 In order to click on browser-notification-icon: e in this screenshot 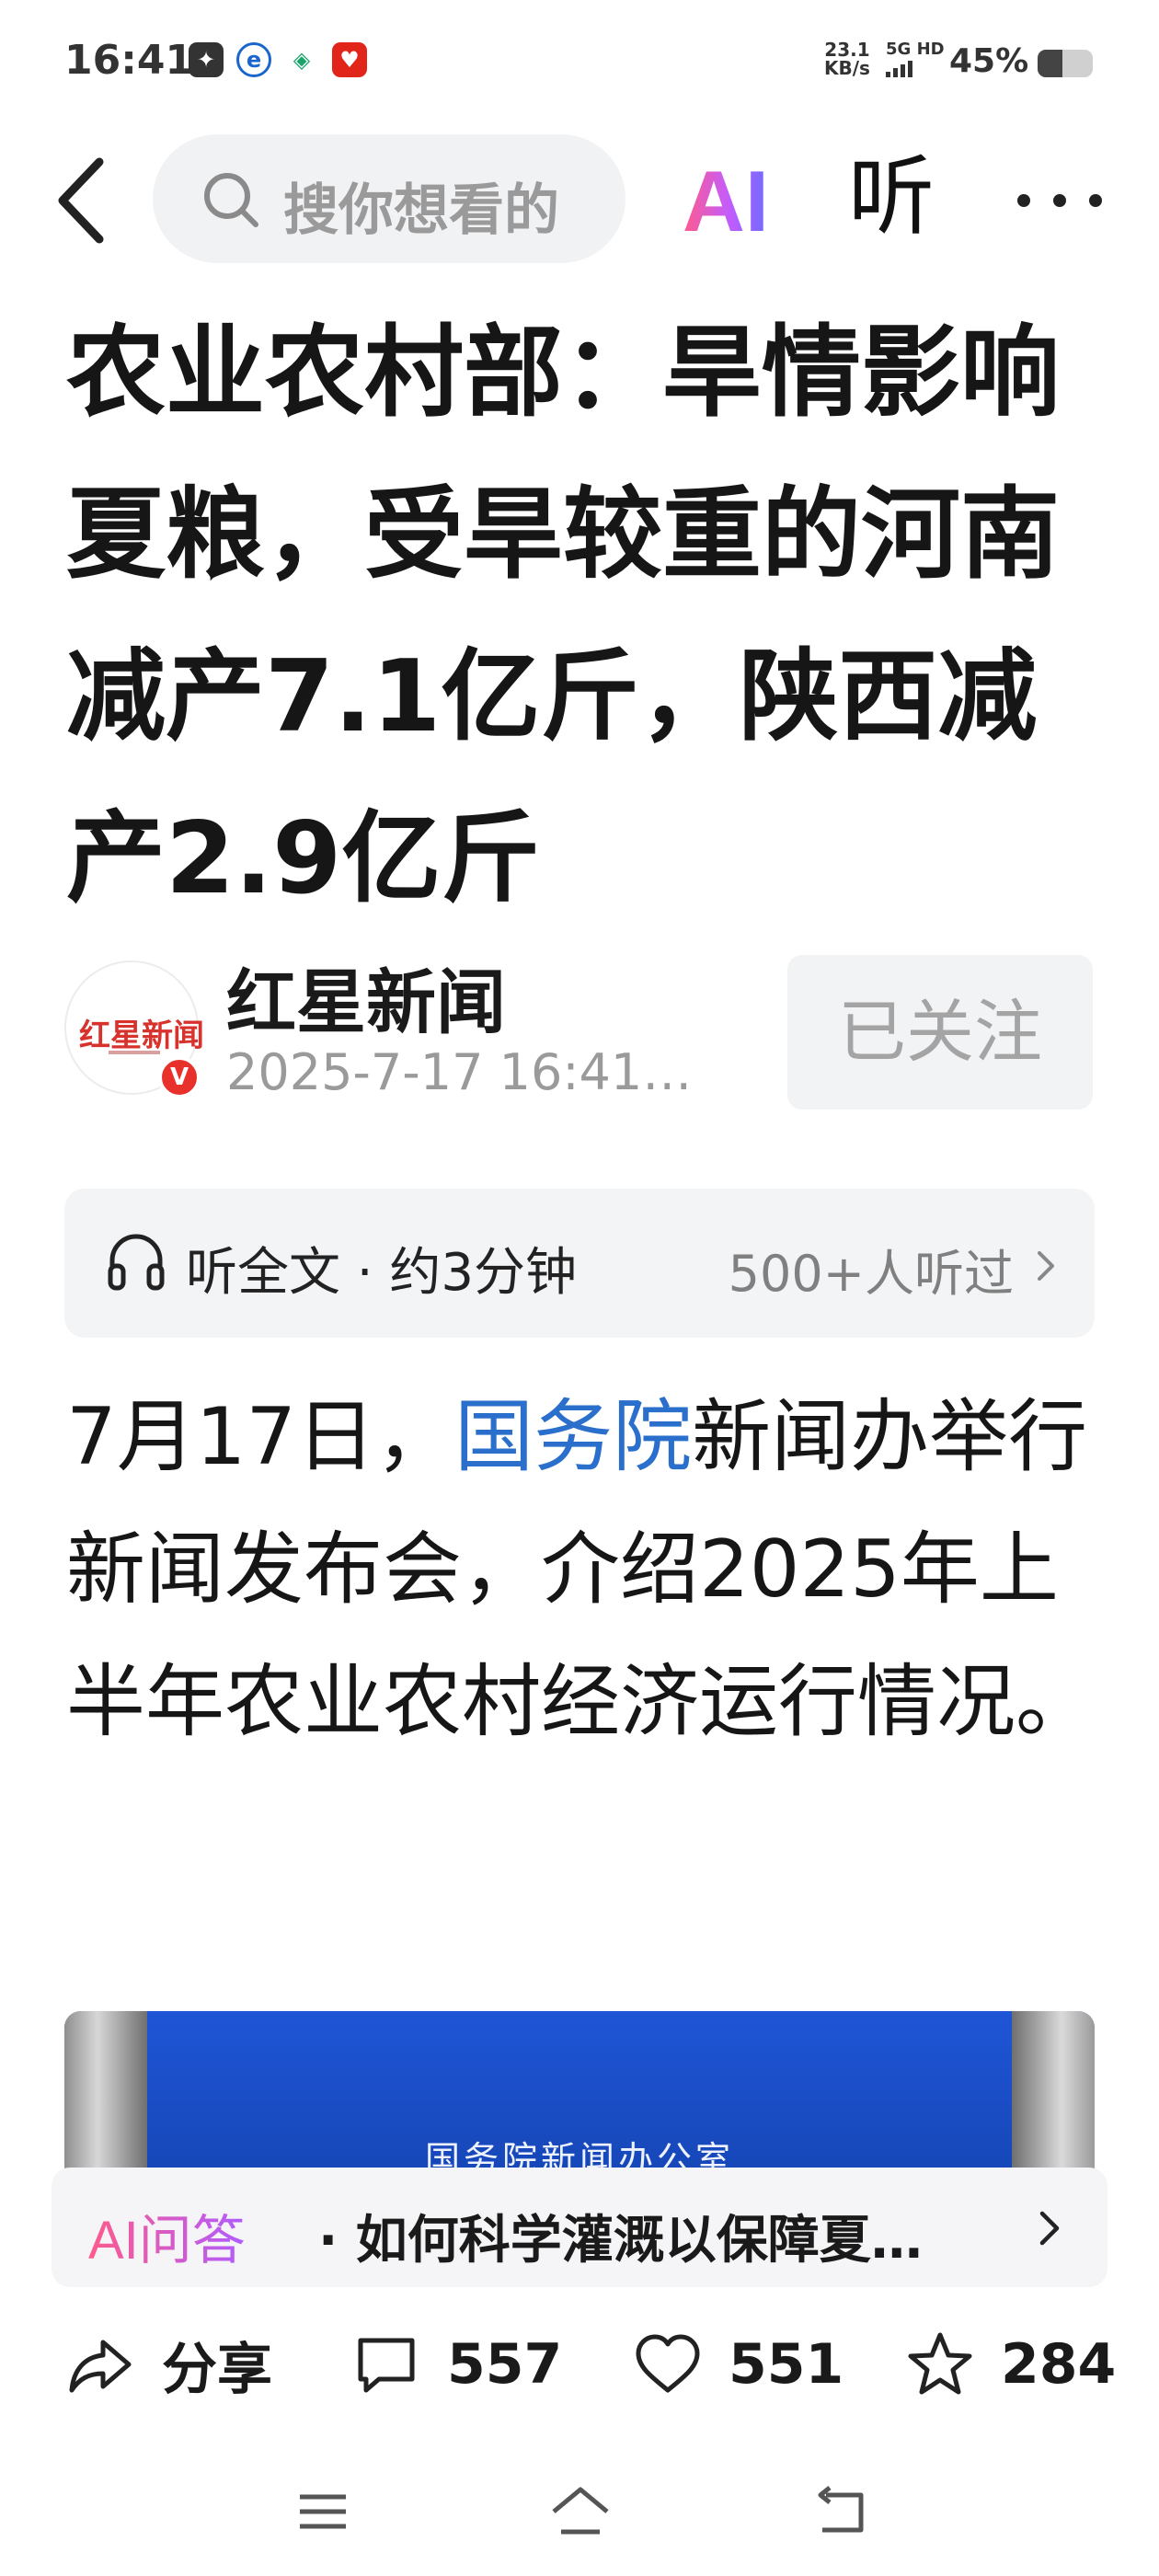, I will do `click(253, 59)`.